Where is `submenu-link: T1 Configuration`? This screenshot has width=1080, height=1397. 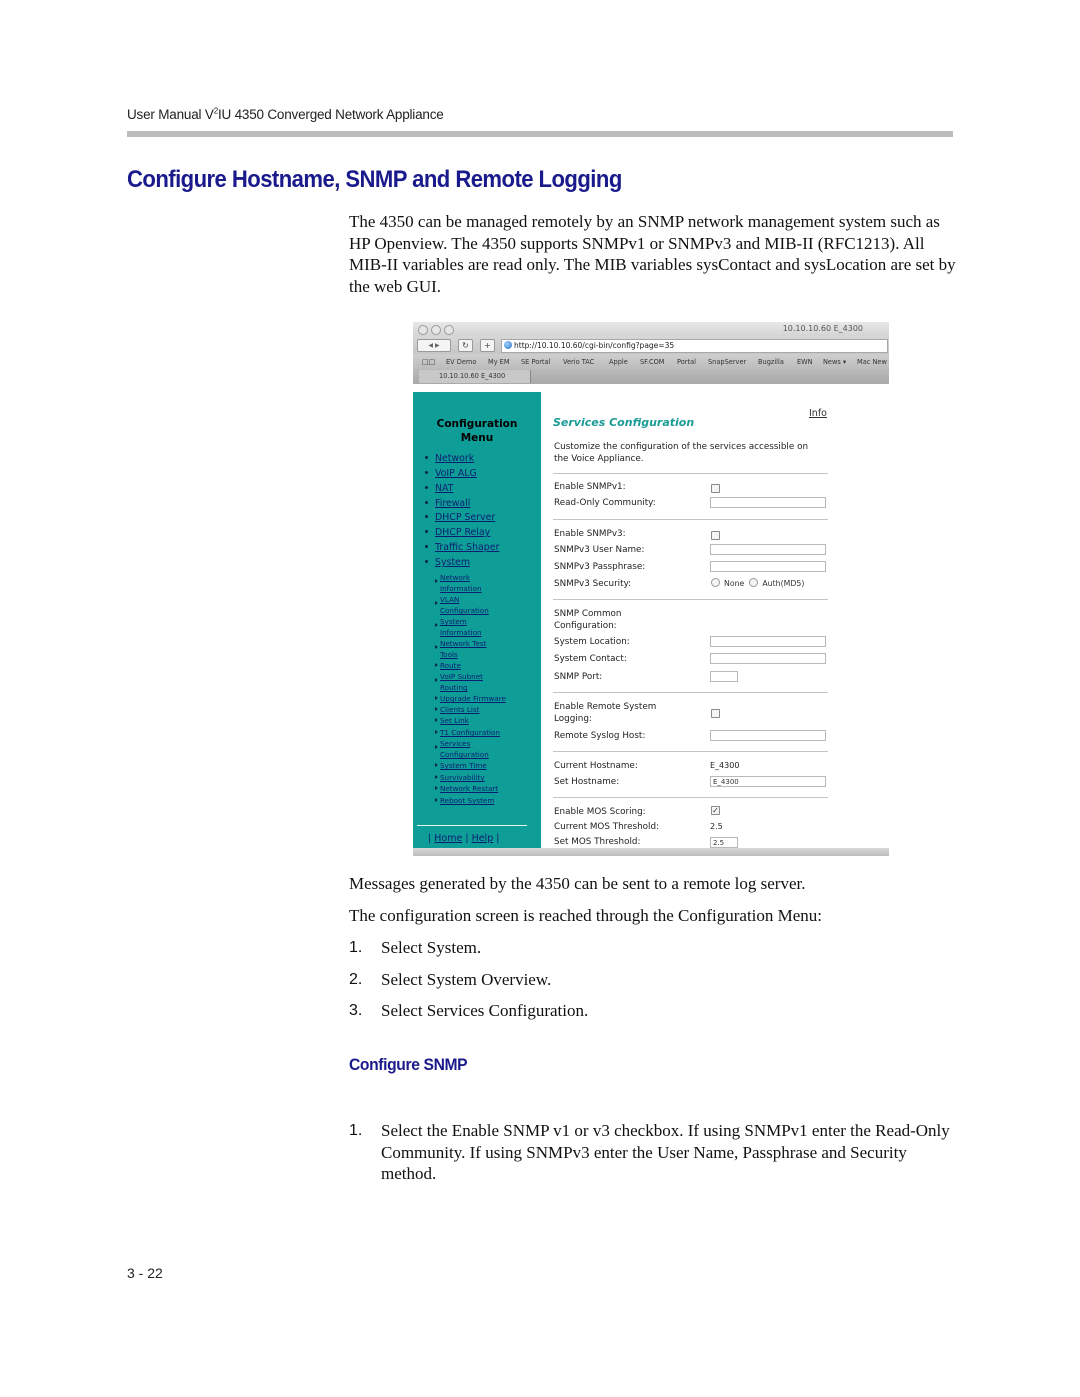 submenu-link: T1 Configuration is located at coordinates (470, 732).